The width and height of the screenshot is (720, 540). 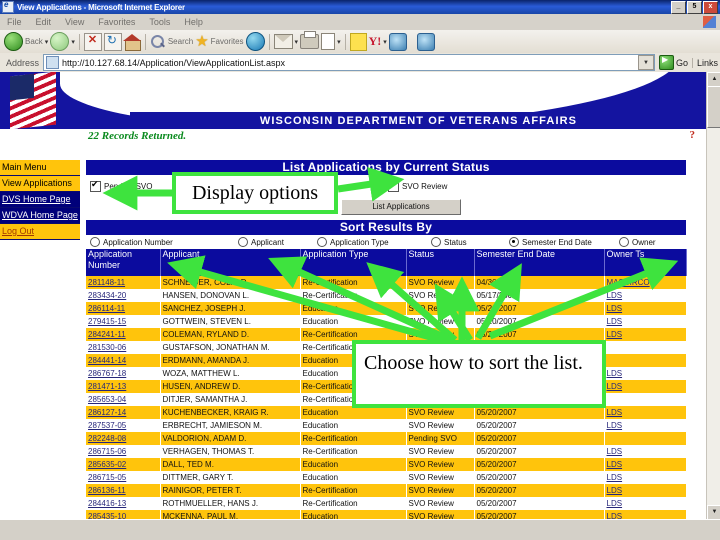 I want to click on sidebar-item-main-menu: Main Menu, so click(x=40, y=168).